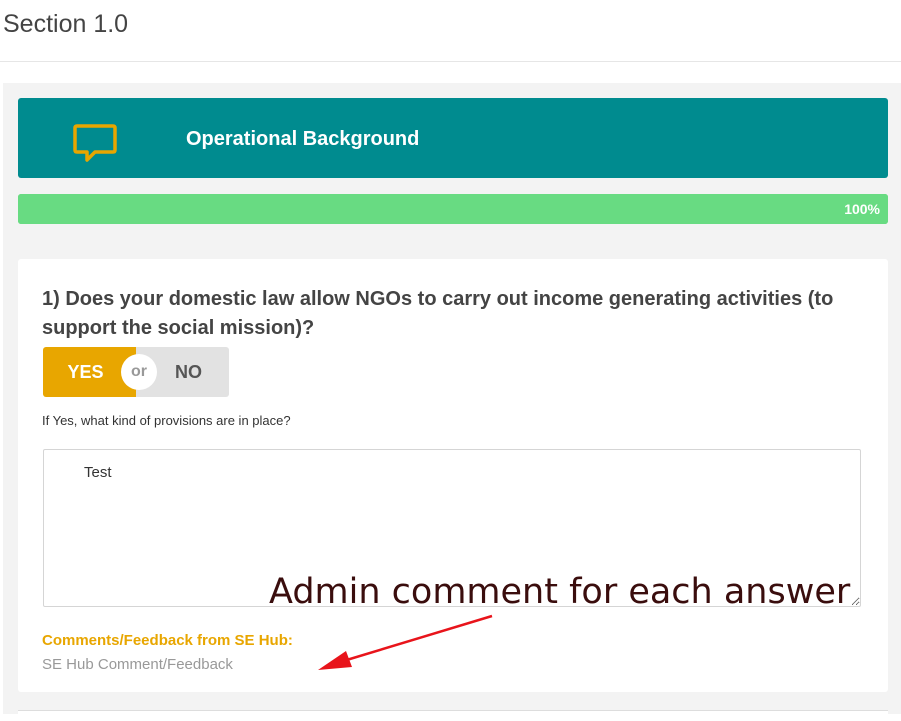  What do you see at coordinates (450, 61) in the screenshot?
I see `header-divider` at bounding box center [450, 61].